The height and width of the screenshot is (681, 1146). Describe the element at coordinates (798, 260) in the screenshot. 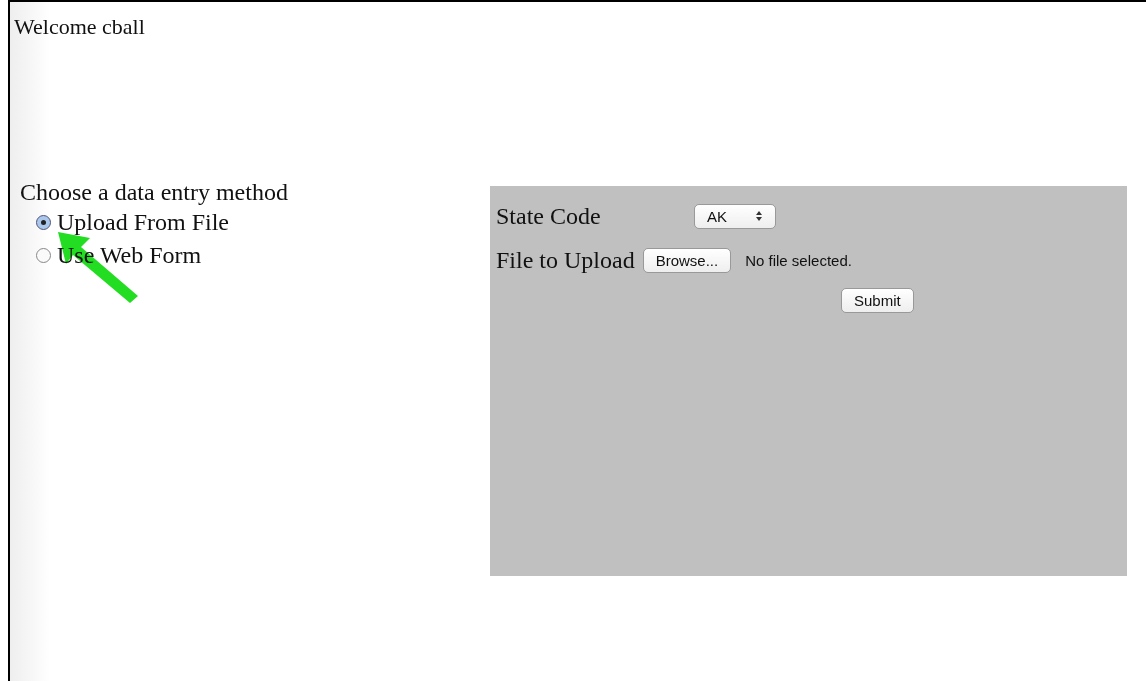

I see `file-status: No file selected.` at that location.